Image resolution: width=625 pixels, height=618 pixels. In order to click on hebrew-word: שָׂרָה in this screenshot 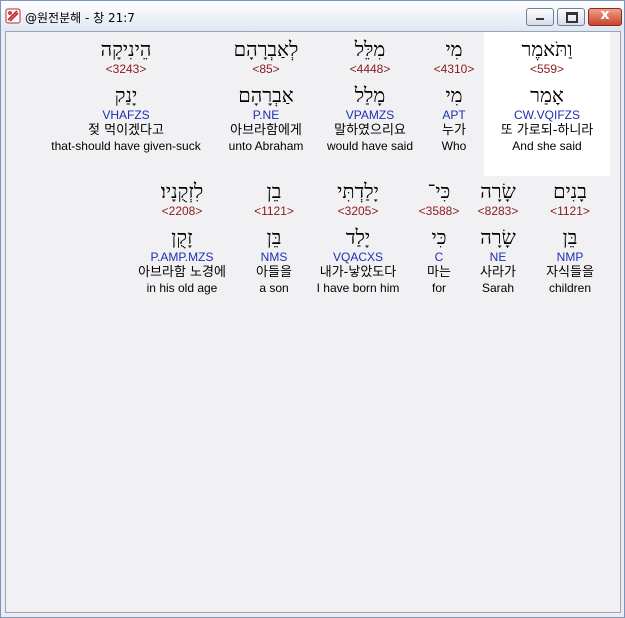, I will do `click(498, 191)`.